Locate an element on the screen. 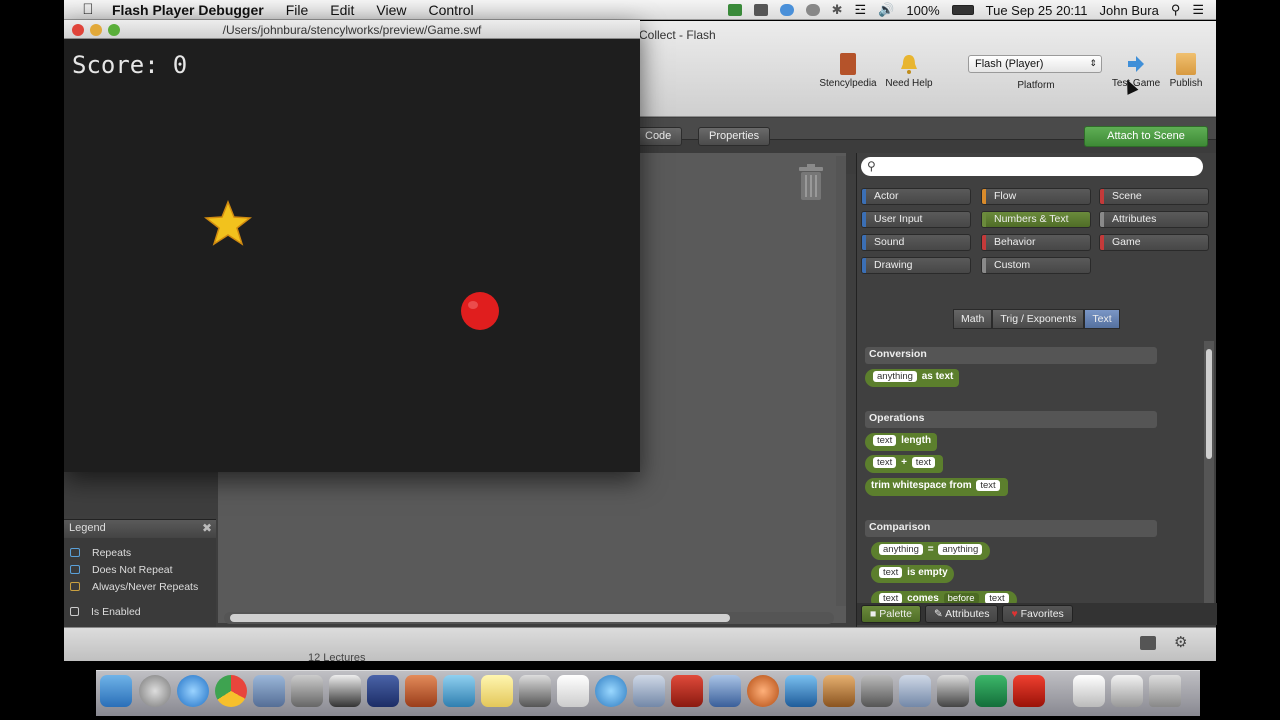 The image size is (1280, 720). stencyl-icon is located at coordinates (649, 691).